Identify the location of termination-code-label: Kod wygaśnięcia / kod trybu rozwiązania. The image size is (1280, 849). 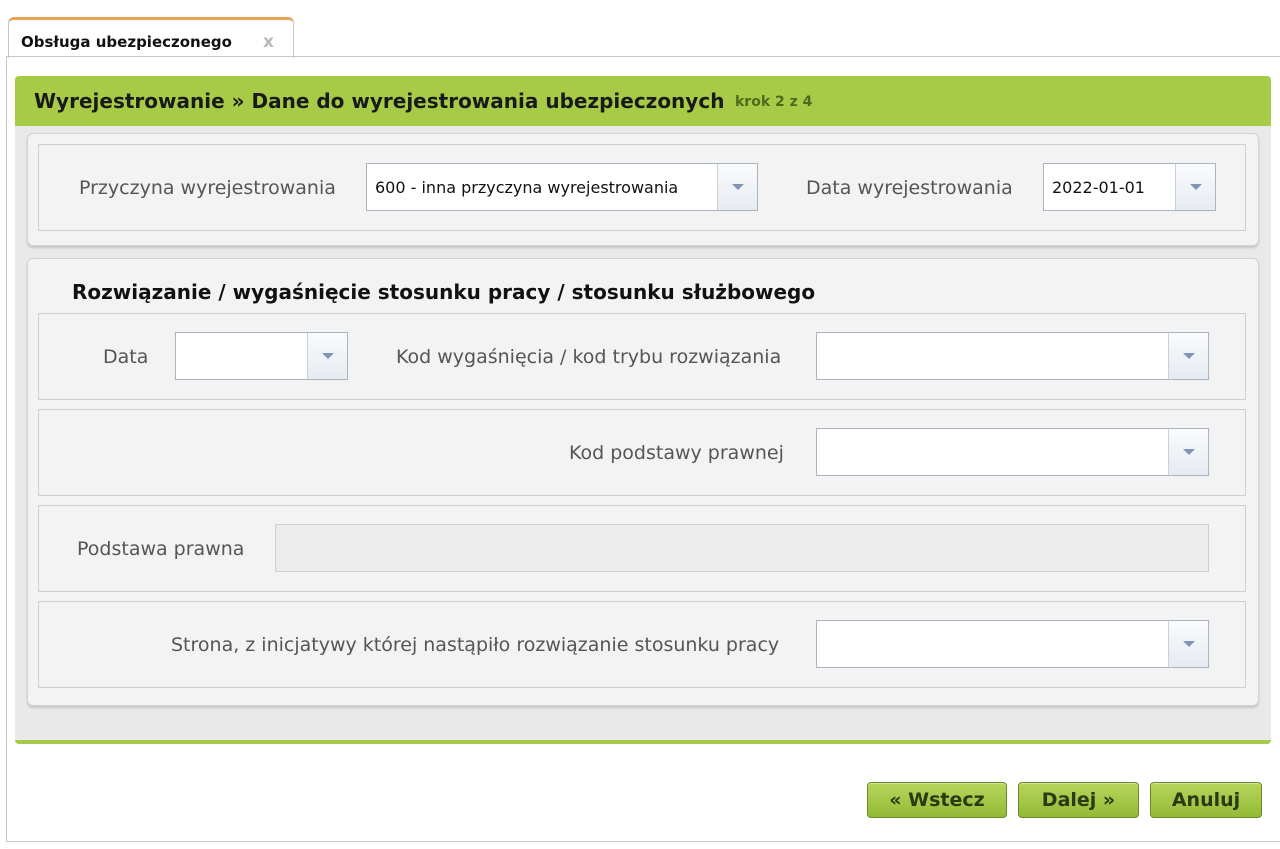
(589, 357).